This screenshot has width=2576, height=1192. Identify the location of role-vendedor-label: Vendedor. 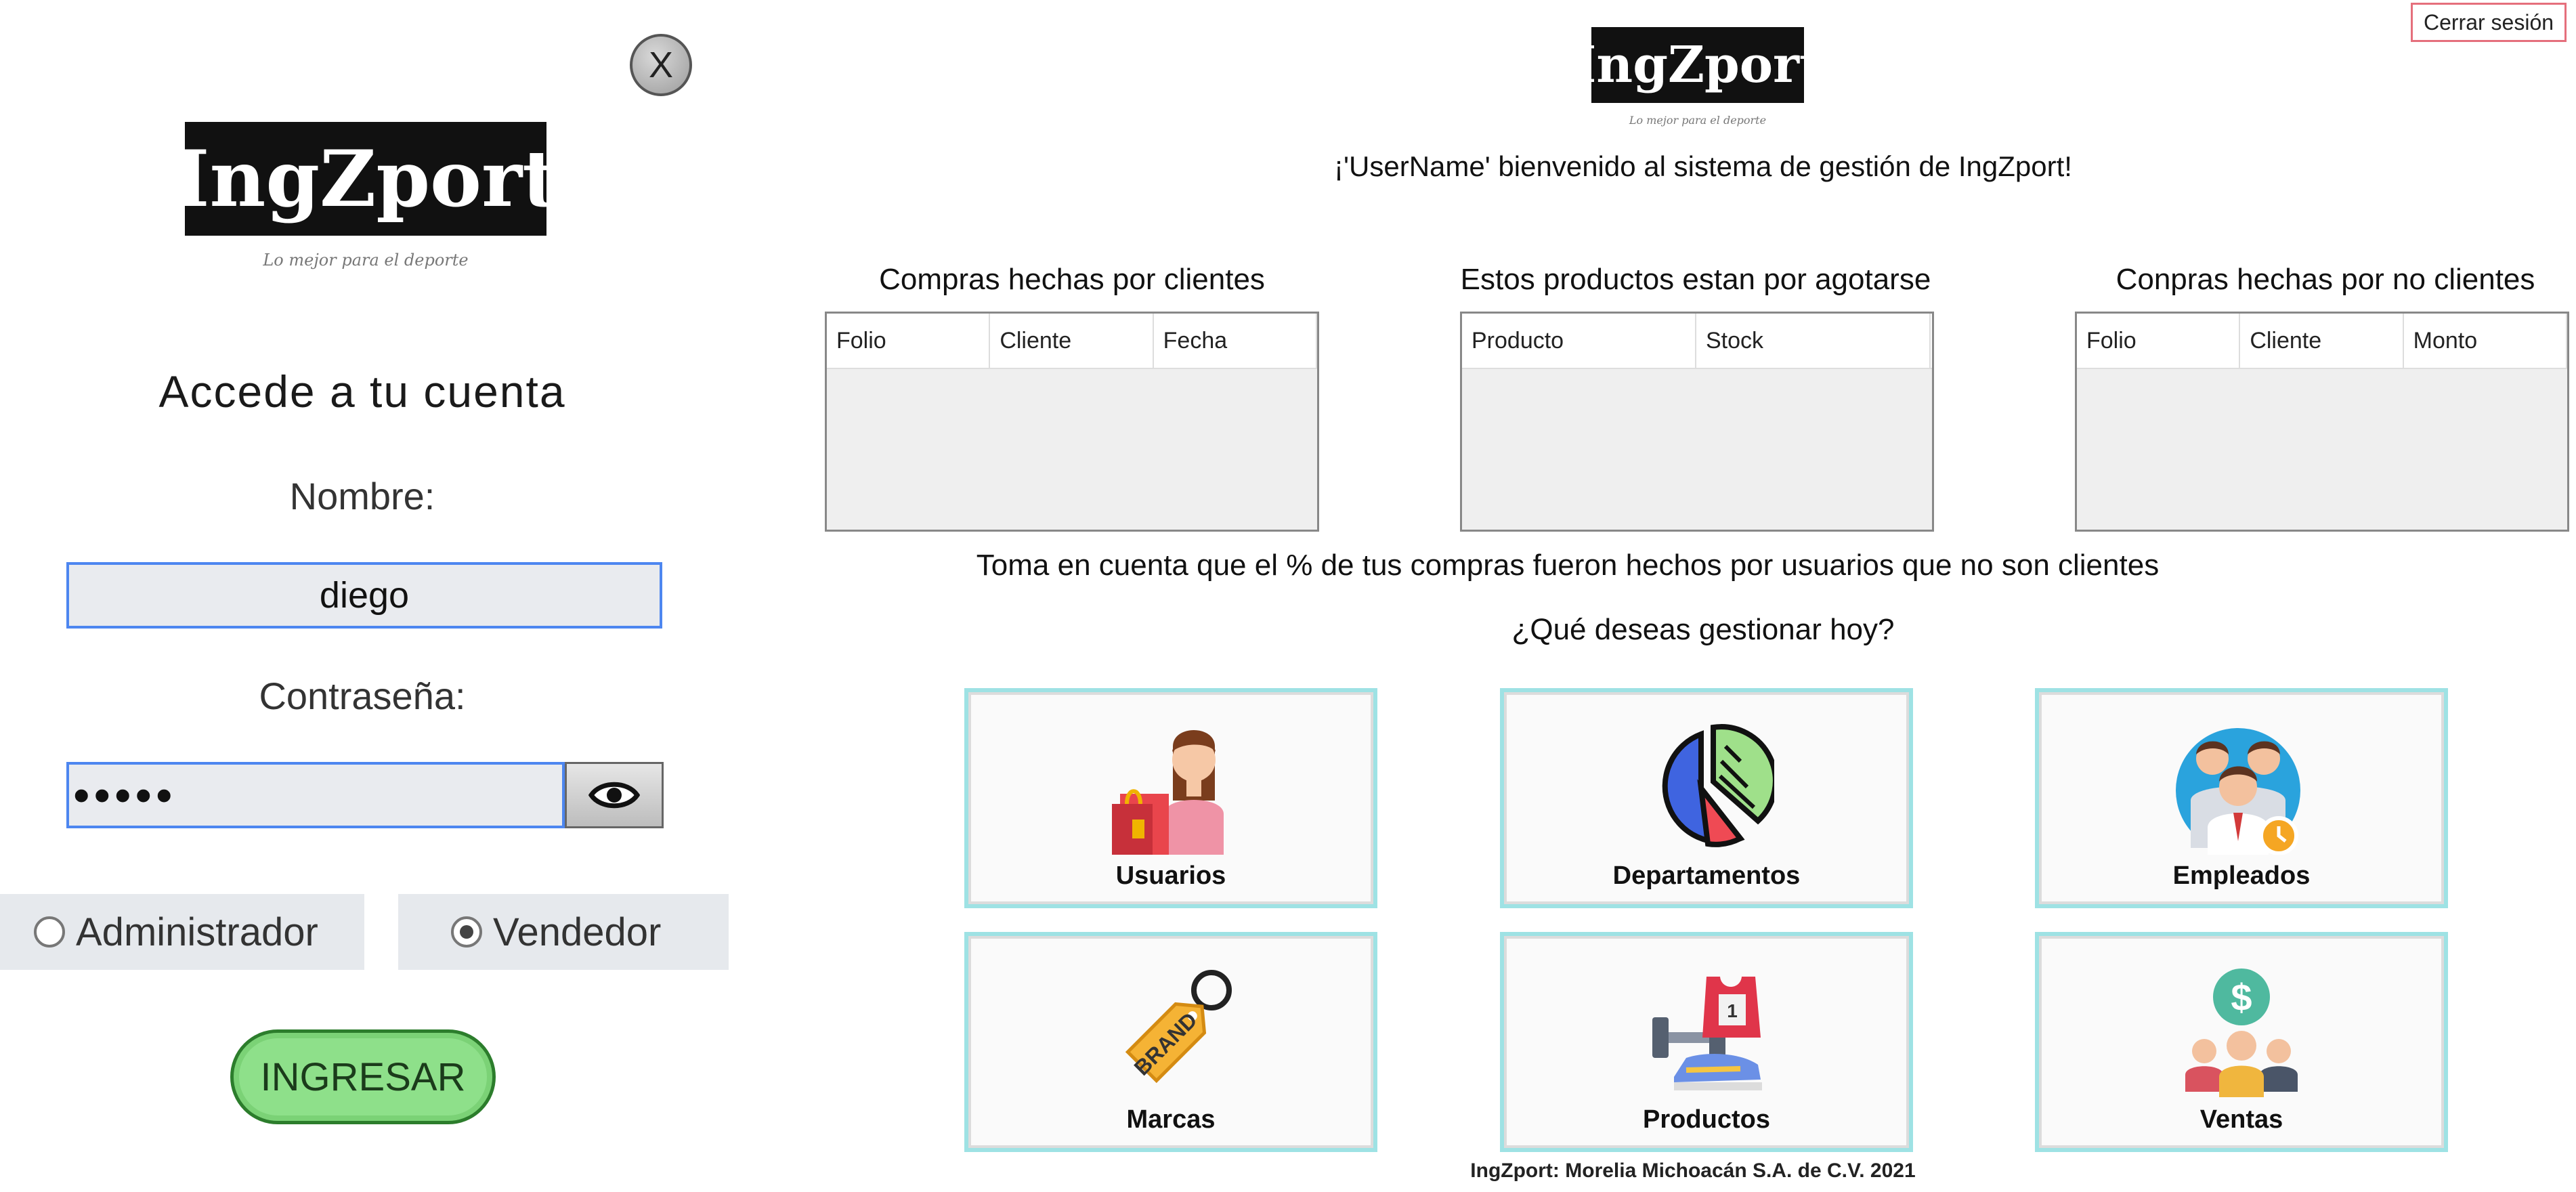
(577, 932).